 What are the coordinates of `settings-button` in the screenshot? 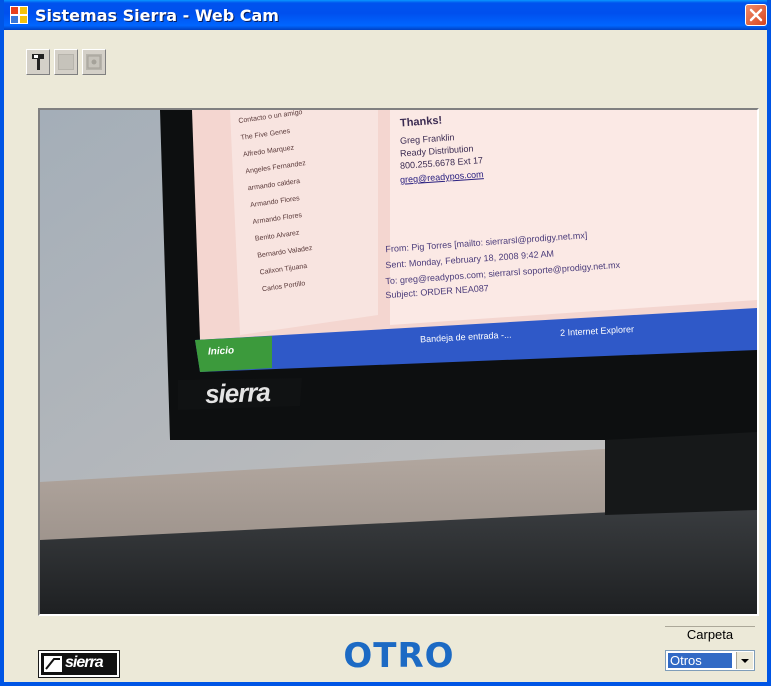 It's located at (38, 62).